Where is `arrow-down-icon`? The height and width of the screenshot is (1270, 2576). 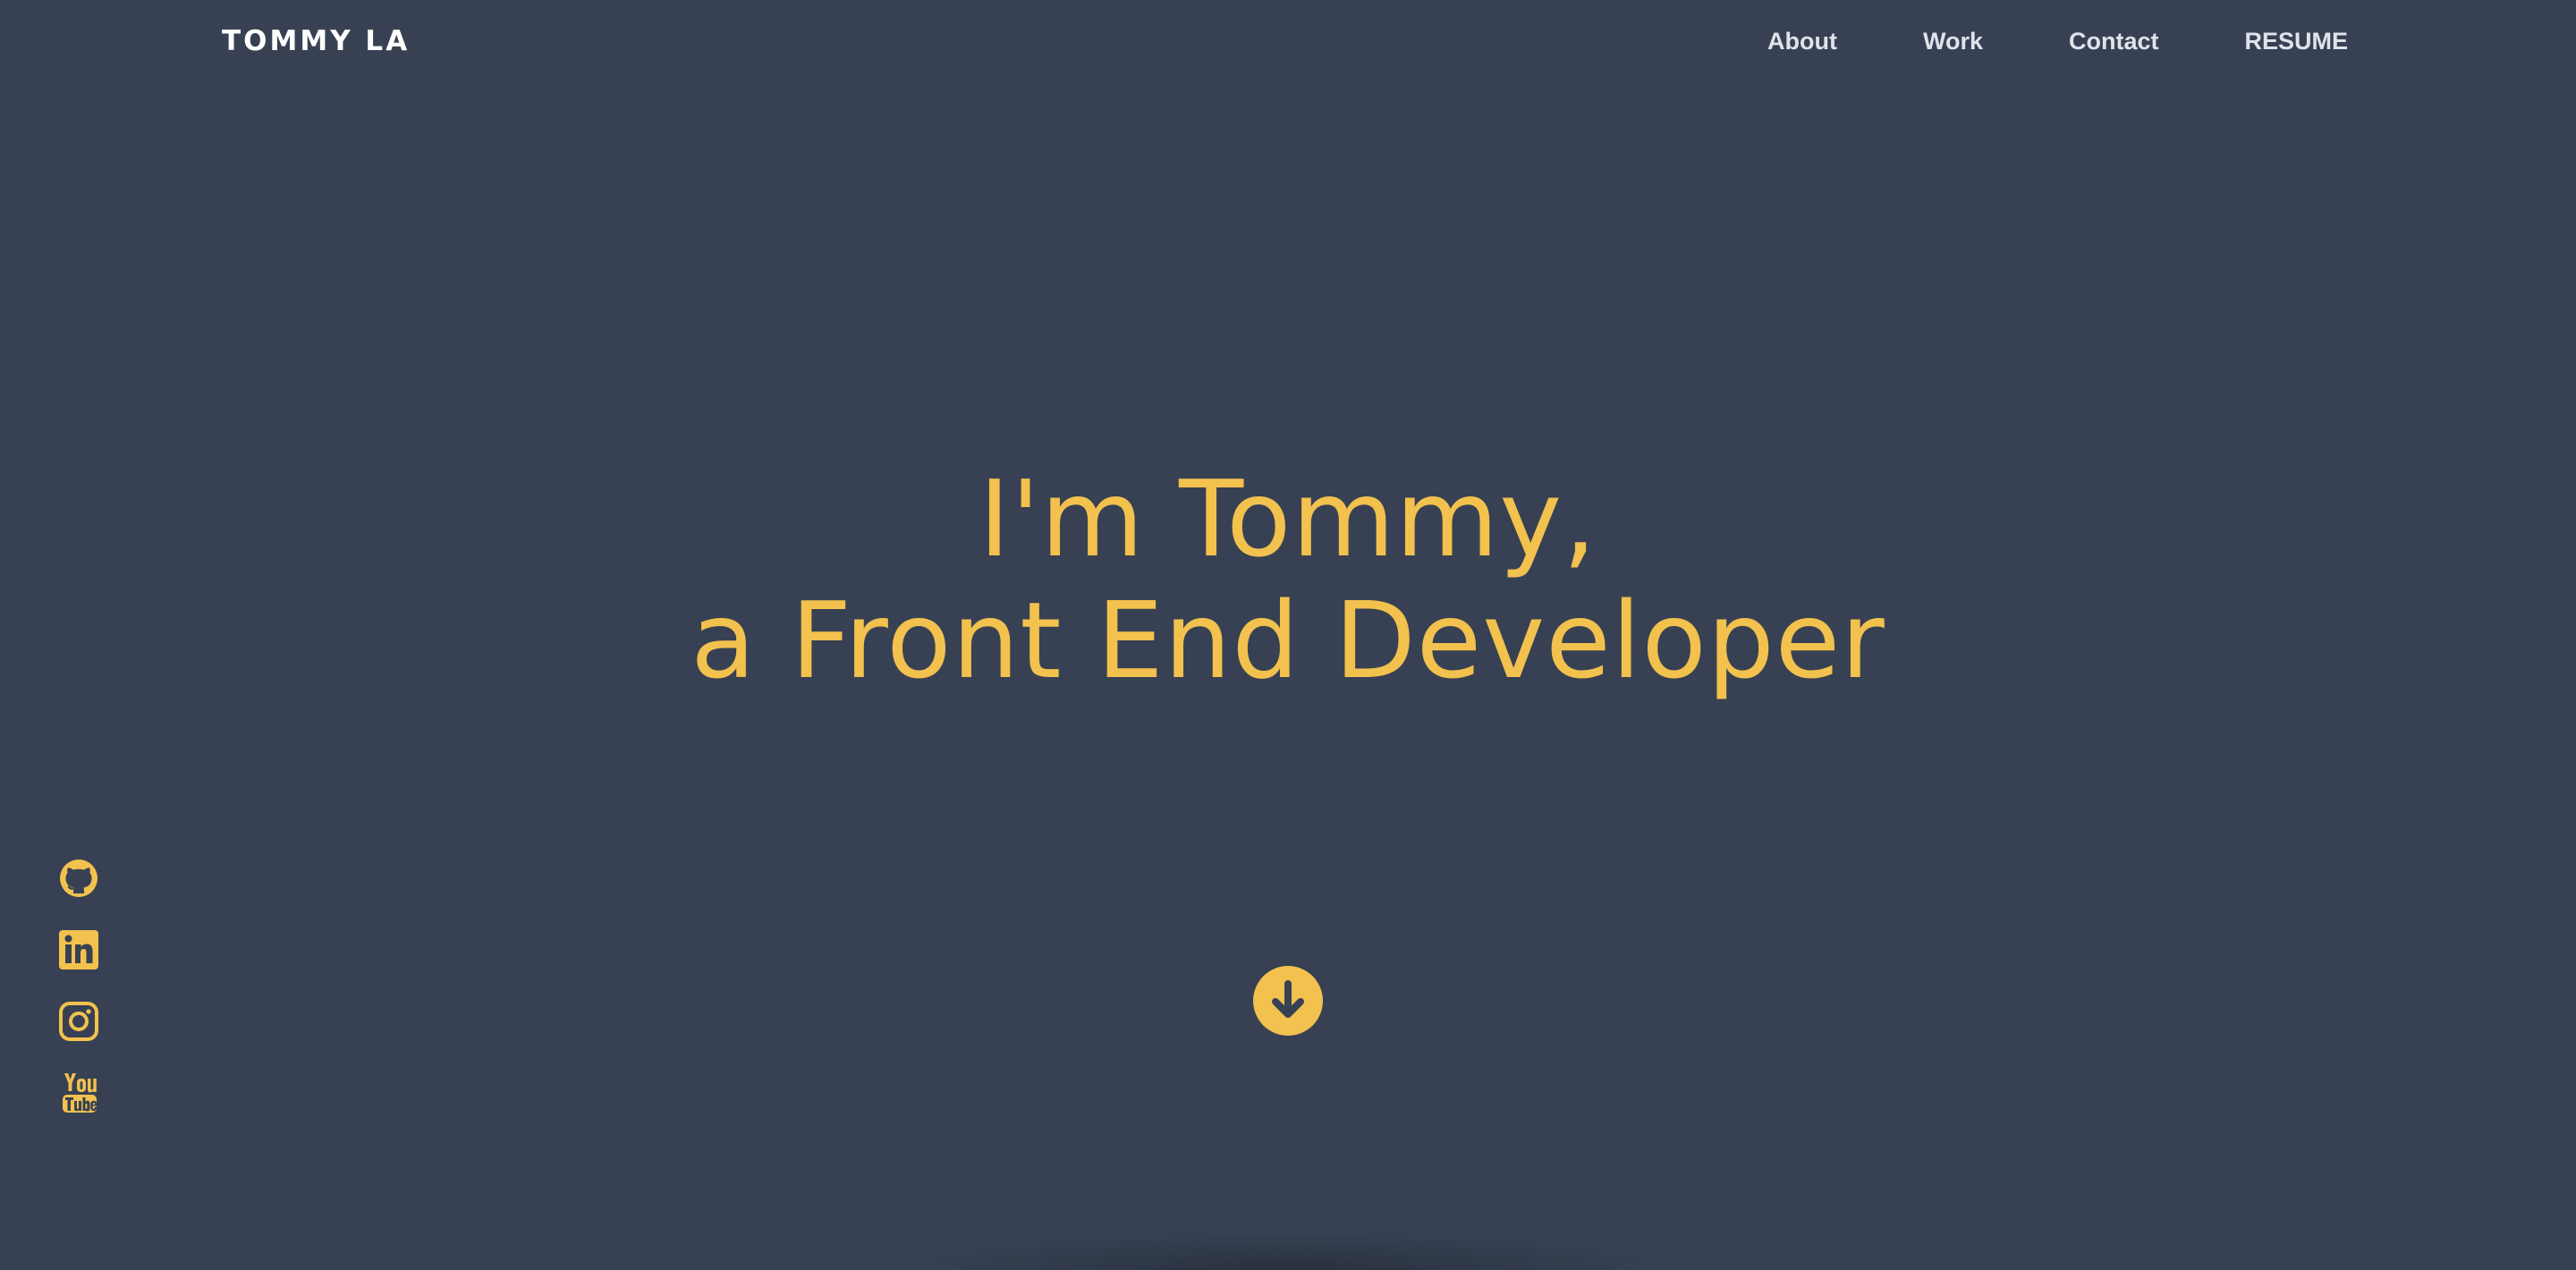 arrow-down-icon is located at coordinates (1288, 999).